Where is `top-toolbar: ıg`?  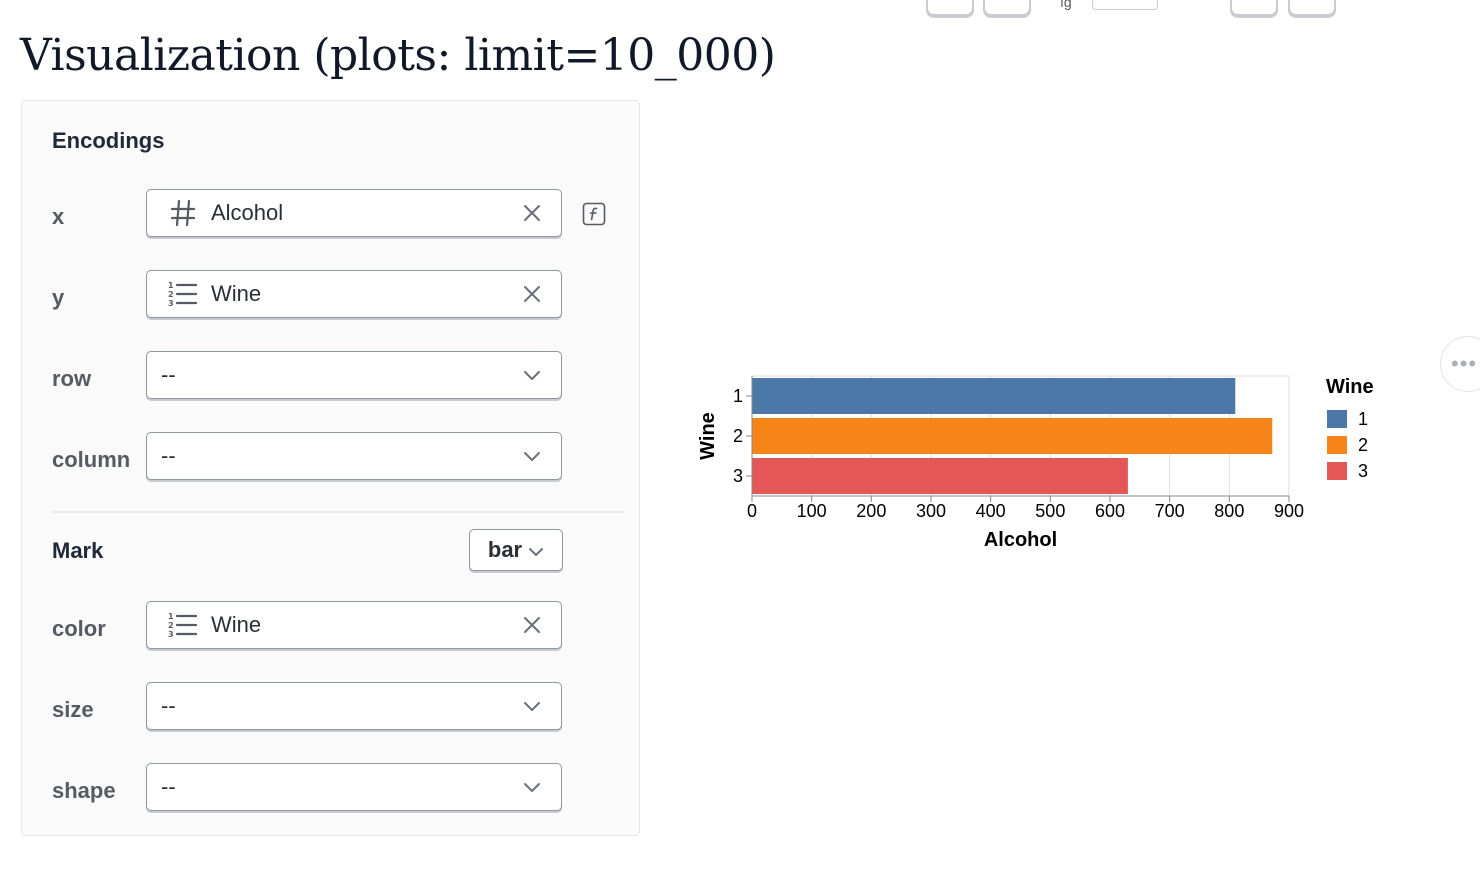 top-toolbar: ıg is located at coordinates (740, 8).